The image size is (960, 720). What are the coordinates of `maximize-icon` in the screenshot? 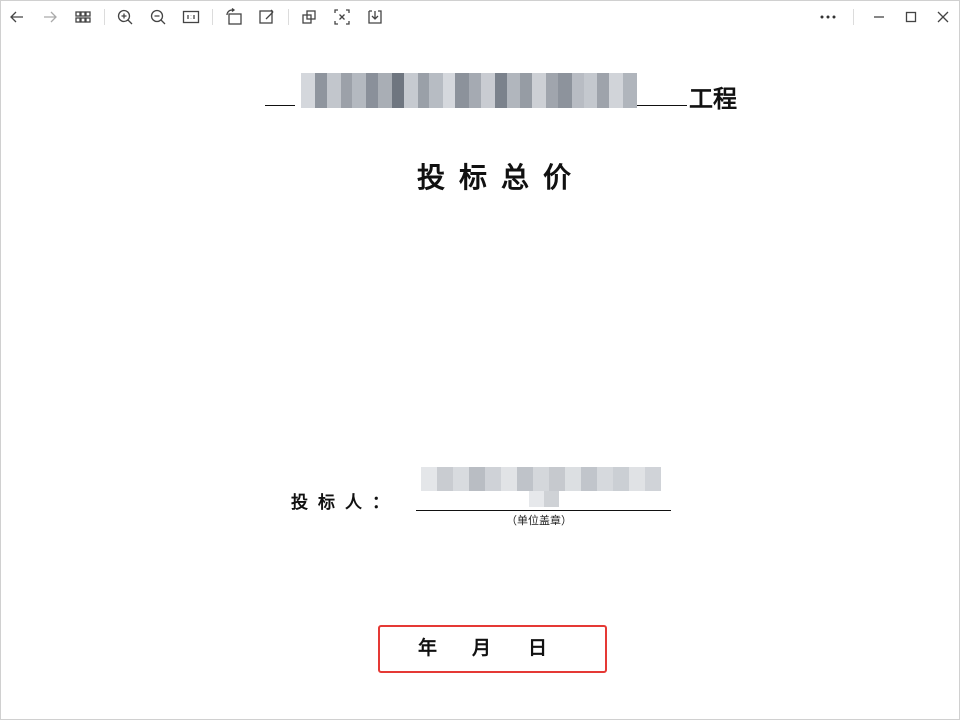 It's located at (911, 17).